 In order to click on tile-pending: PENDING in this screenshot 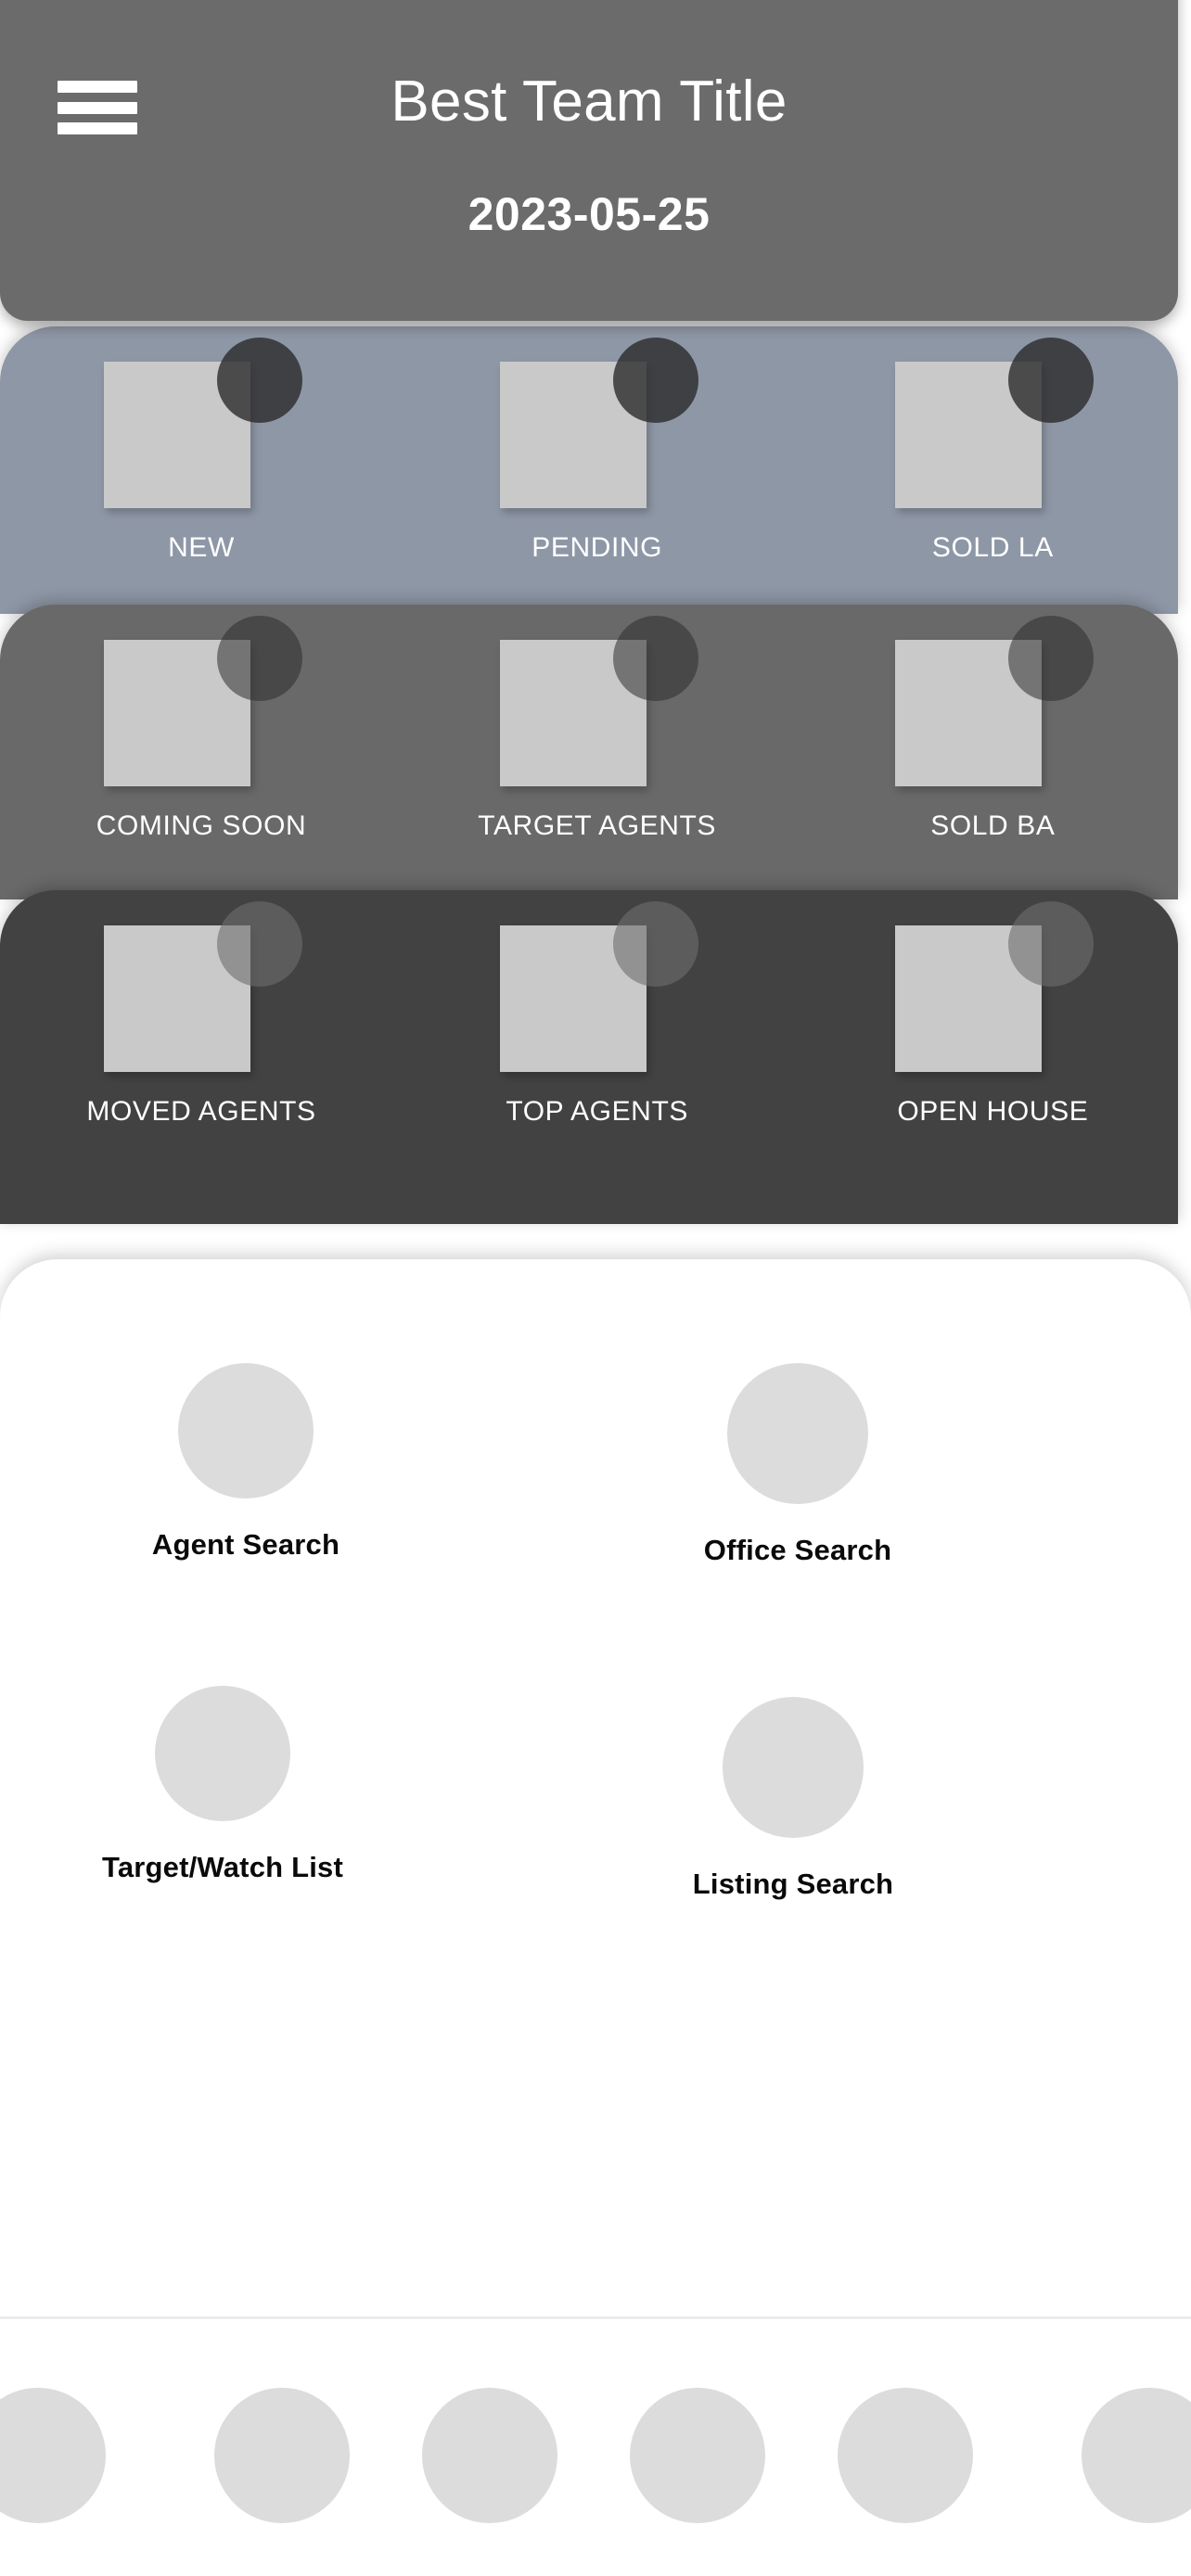, I will do `click(613, 470)`.